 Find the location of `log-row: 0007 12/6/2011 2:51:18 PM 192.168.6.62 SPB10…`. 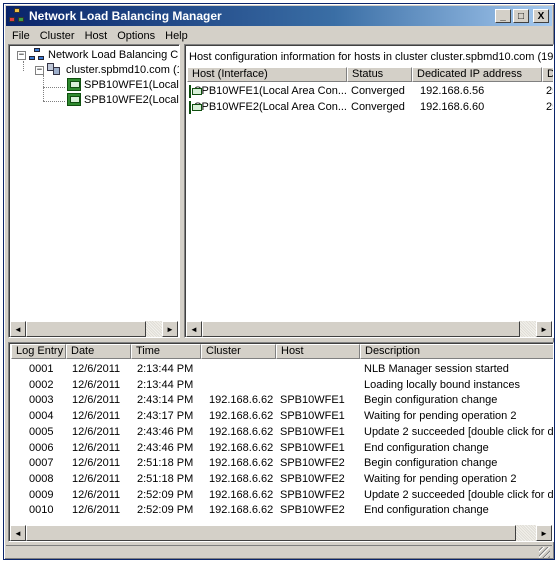

log-row: 0007 12/6/2011 2:51:18 PM 192.168.6.62 SPB10… is located at coordinates (282, 463).